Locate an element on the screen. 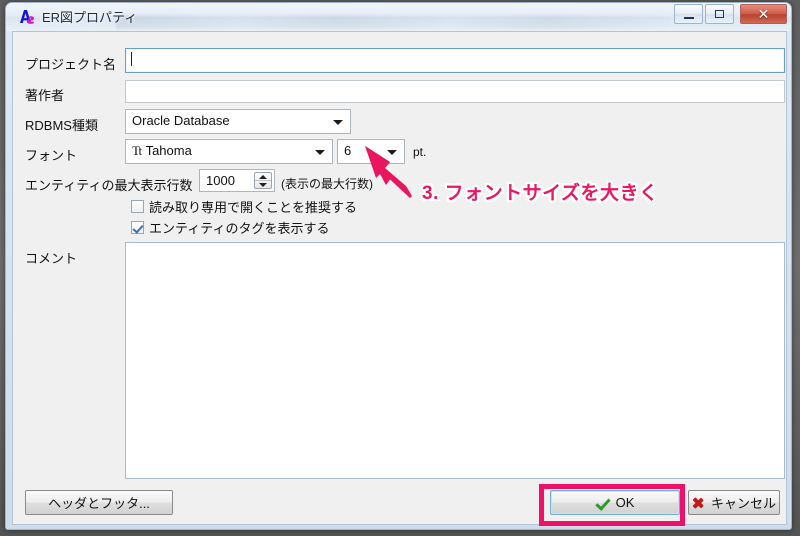 The image size is (800, 536). maximize-button is located at coordinates (719, 14).